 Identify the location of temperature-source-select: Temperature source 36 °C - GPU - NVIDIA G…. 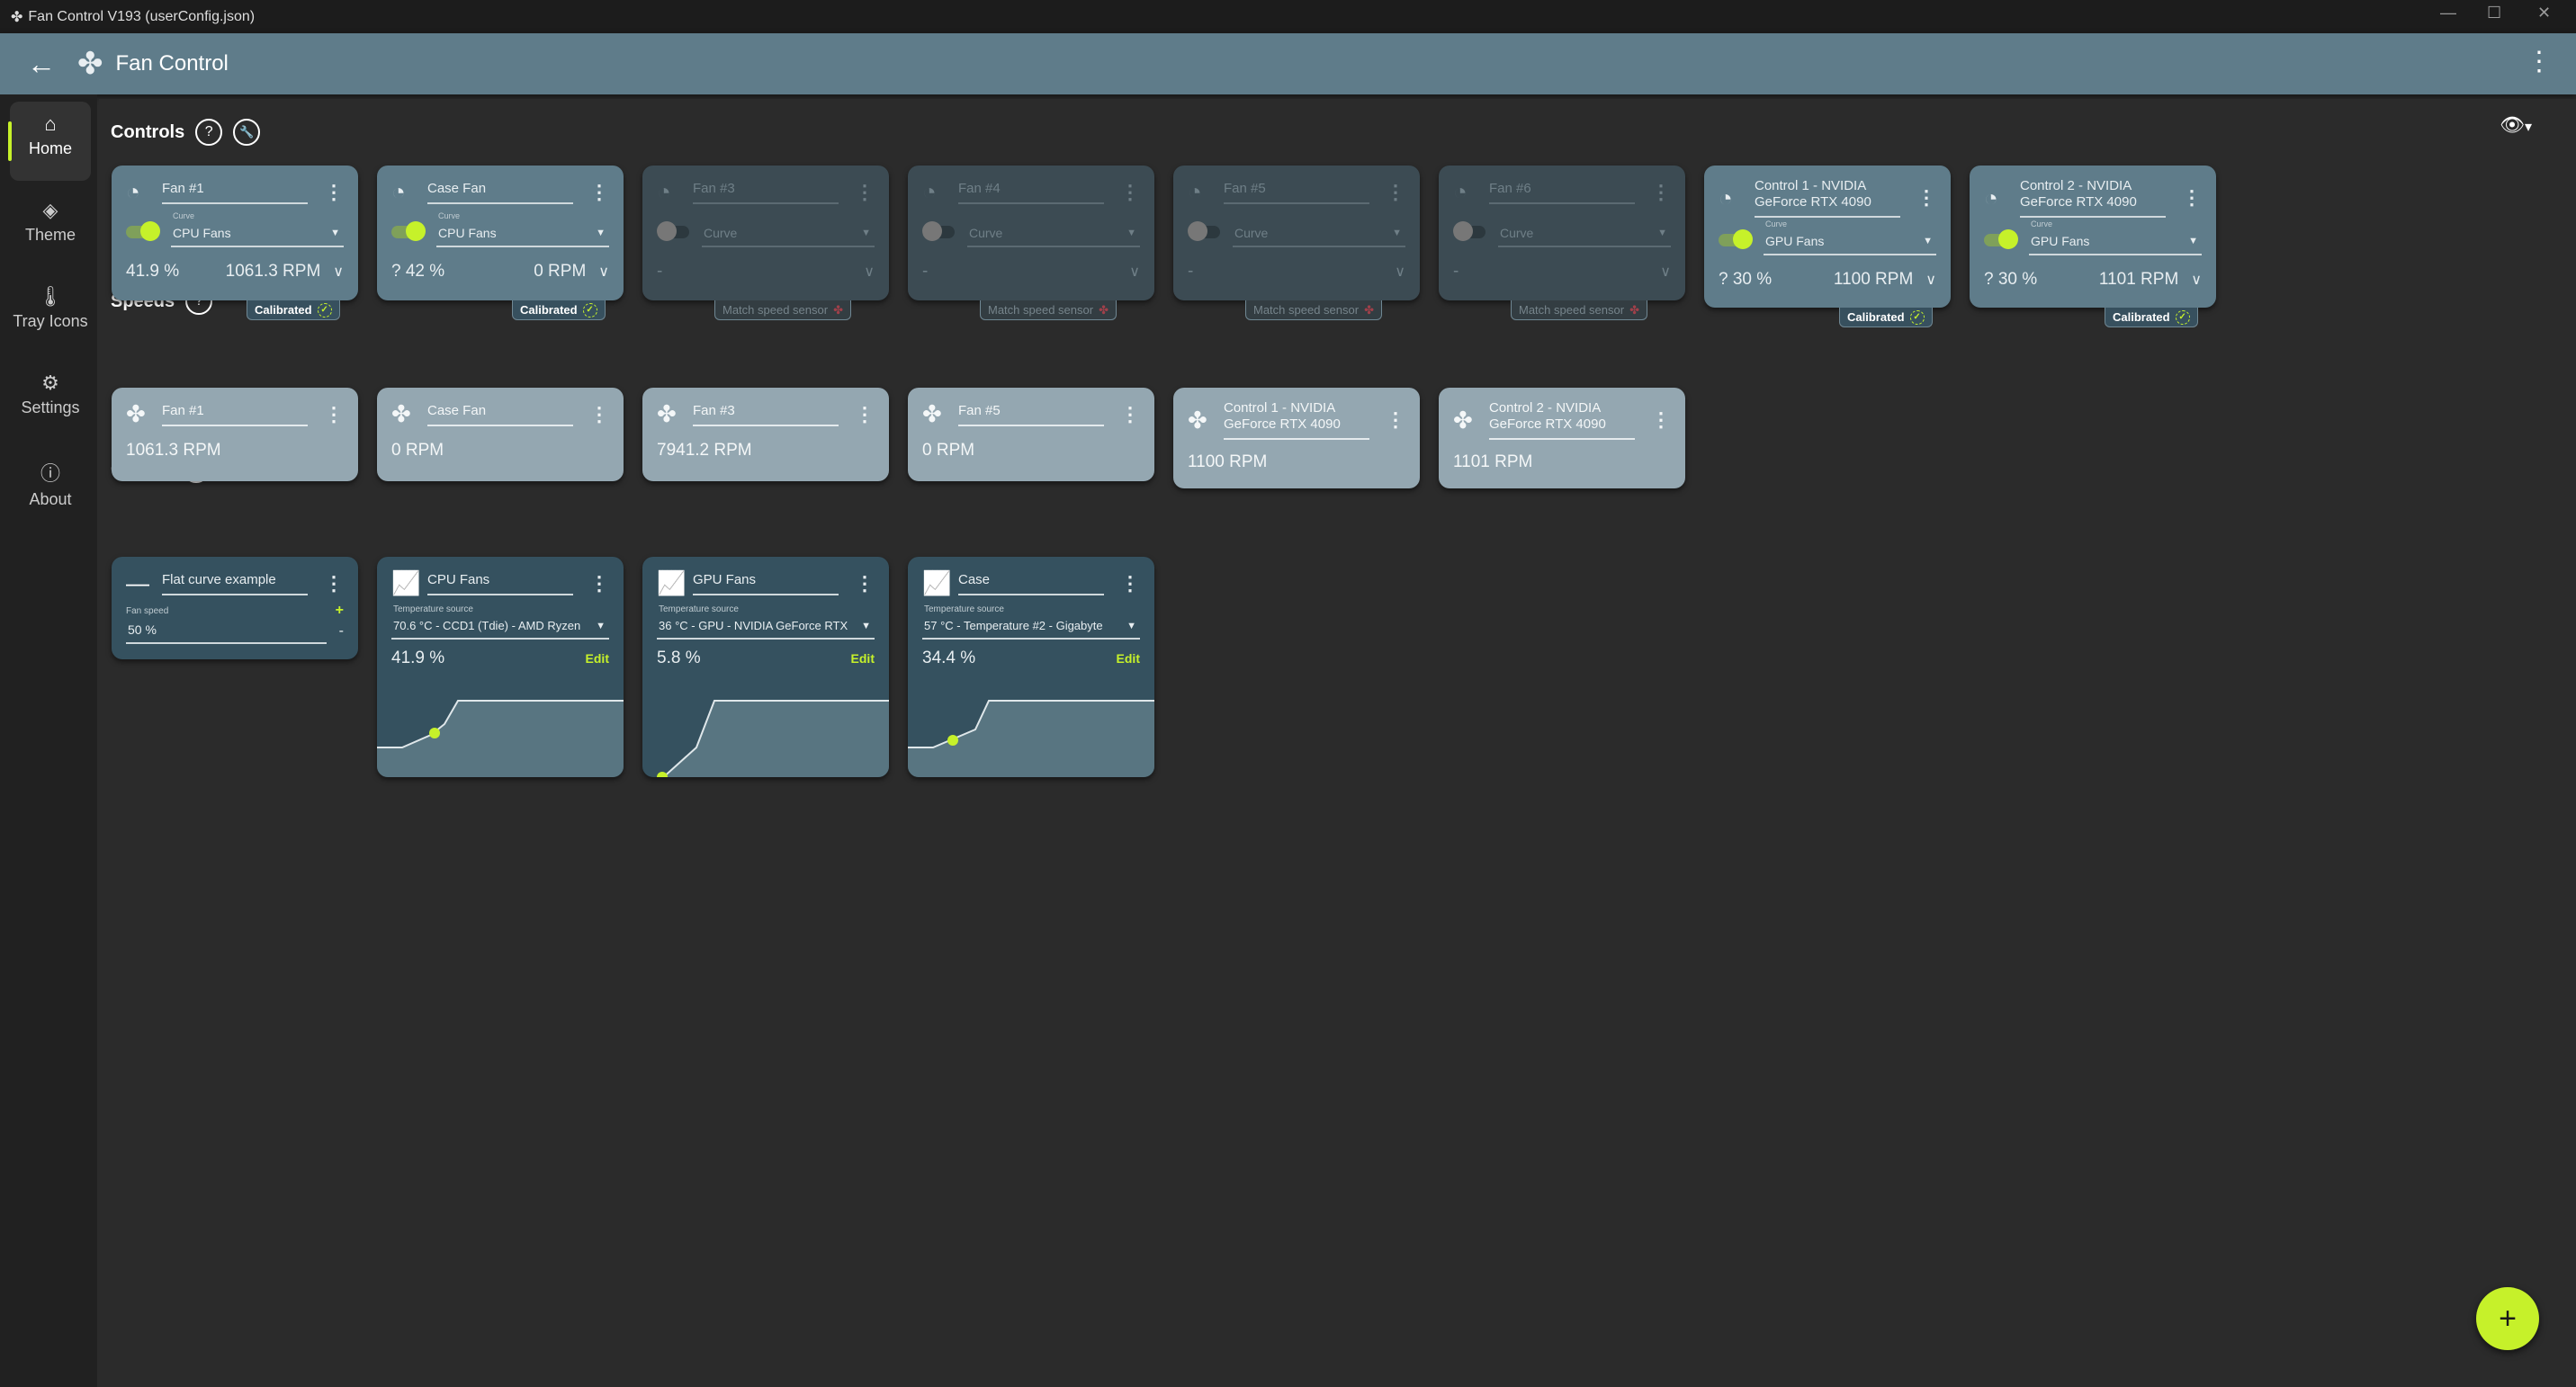
(766, 622).